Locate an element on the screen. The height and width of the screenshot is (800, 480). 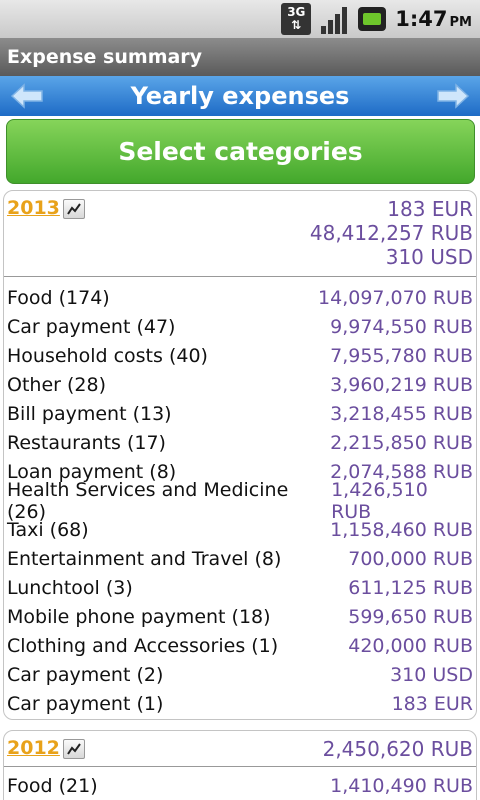
list-item: Car payment (2) 310 USD is located at coordinates (240, 674).